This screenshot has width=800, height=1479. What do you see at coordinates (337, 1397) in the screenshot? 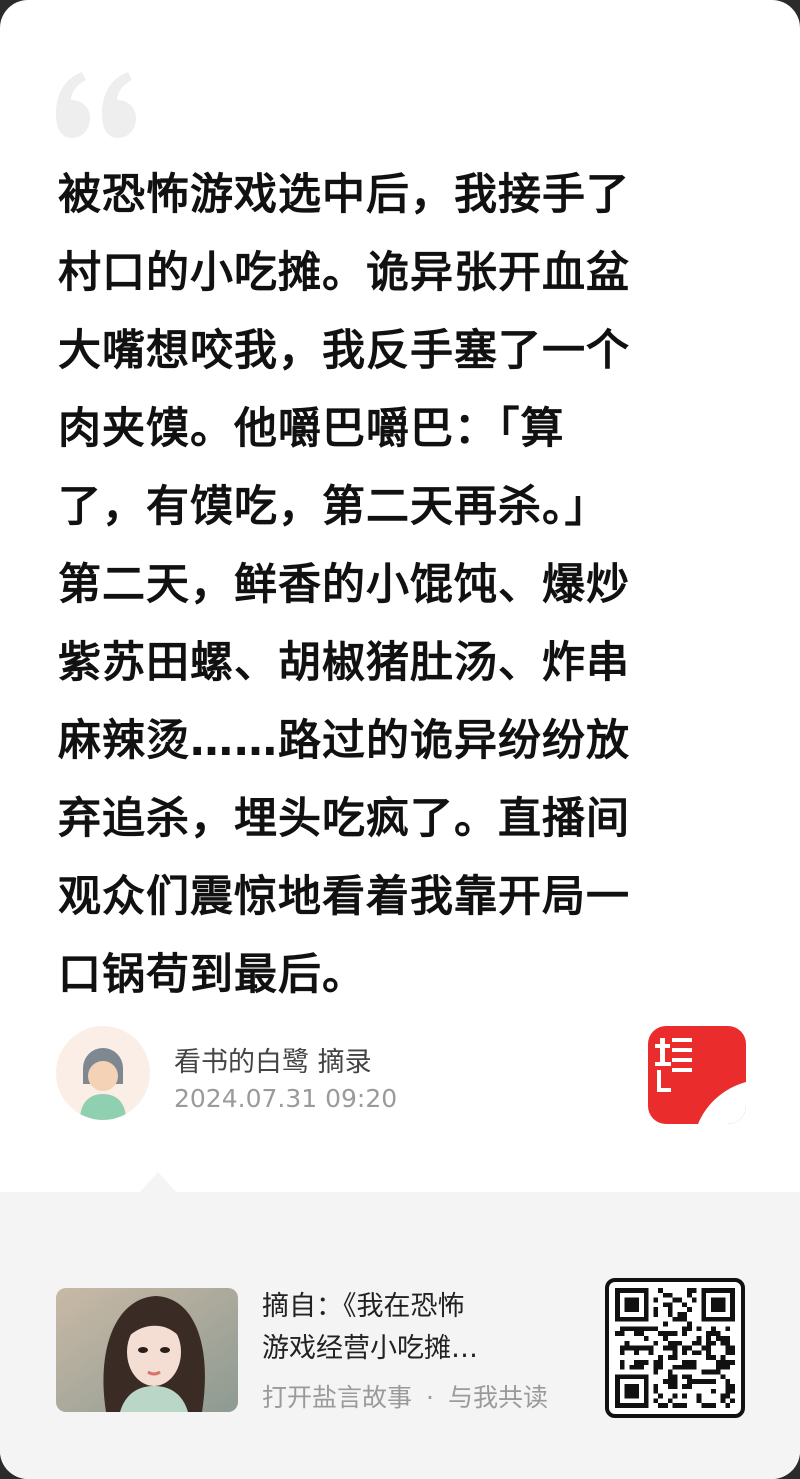
I see `open-app-link: 打开盐言故事` at bounding box center [337, 1397].